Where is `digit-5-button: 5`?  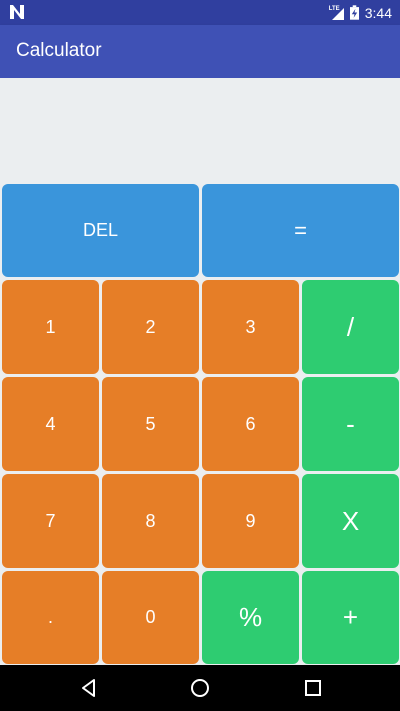
digit-5-button: 5 is located at coordinates (150, 424).